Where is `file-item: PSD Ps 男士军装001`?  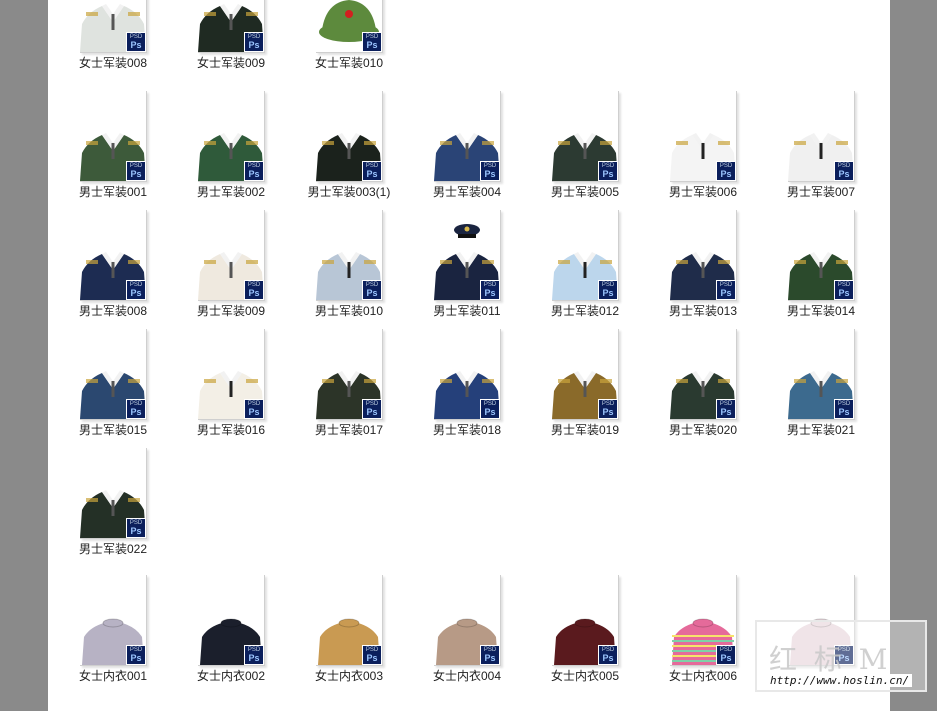 file-item: PSD Ps 男士军装001 is located at coordinates (107, 147).